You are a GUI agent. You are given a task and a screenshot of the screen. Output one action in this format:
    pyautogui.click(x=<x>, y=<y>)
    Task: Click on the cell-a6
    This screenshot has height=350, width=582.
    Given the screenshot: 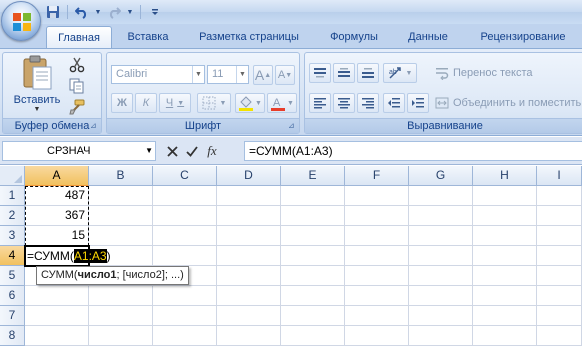 What is the action you would take?
    pyautogui.click(x=57, y=296)
    